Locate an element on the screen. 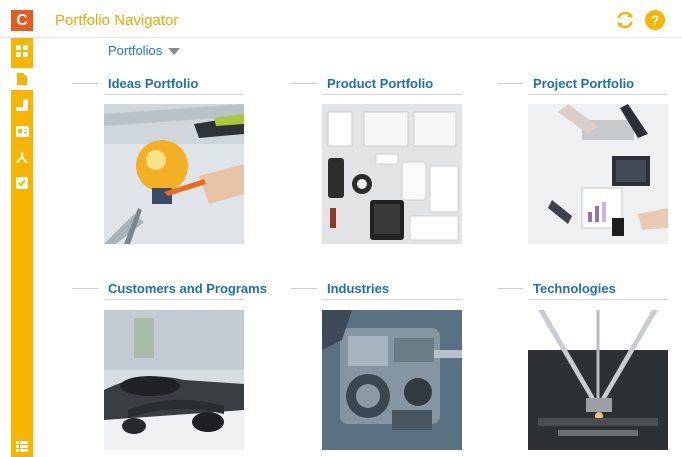 The image size is (682, 457). portfolios-dropdown: Portfolios is located at coordinates (144, 50).